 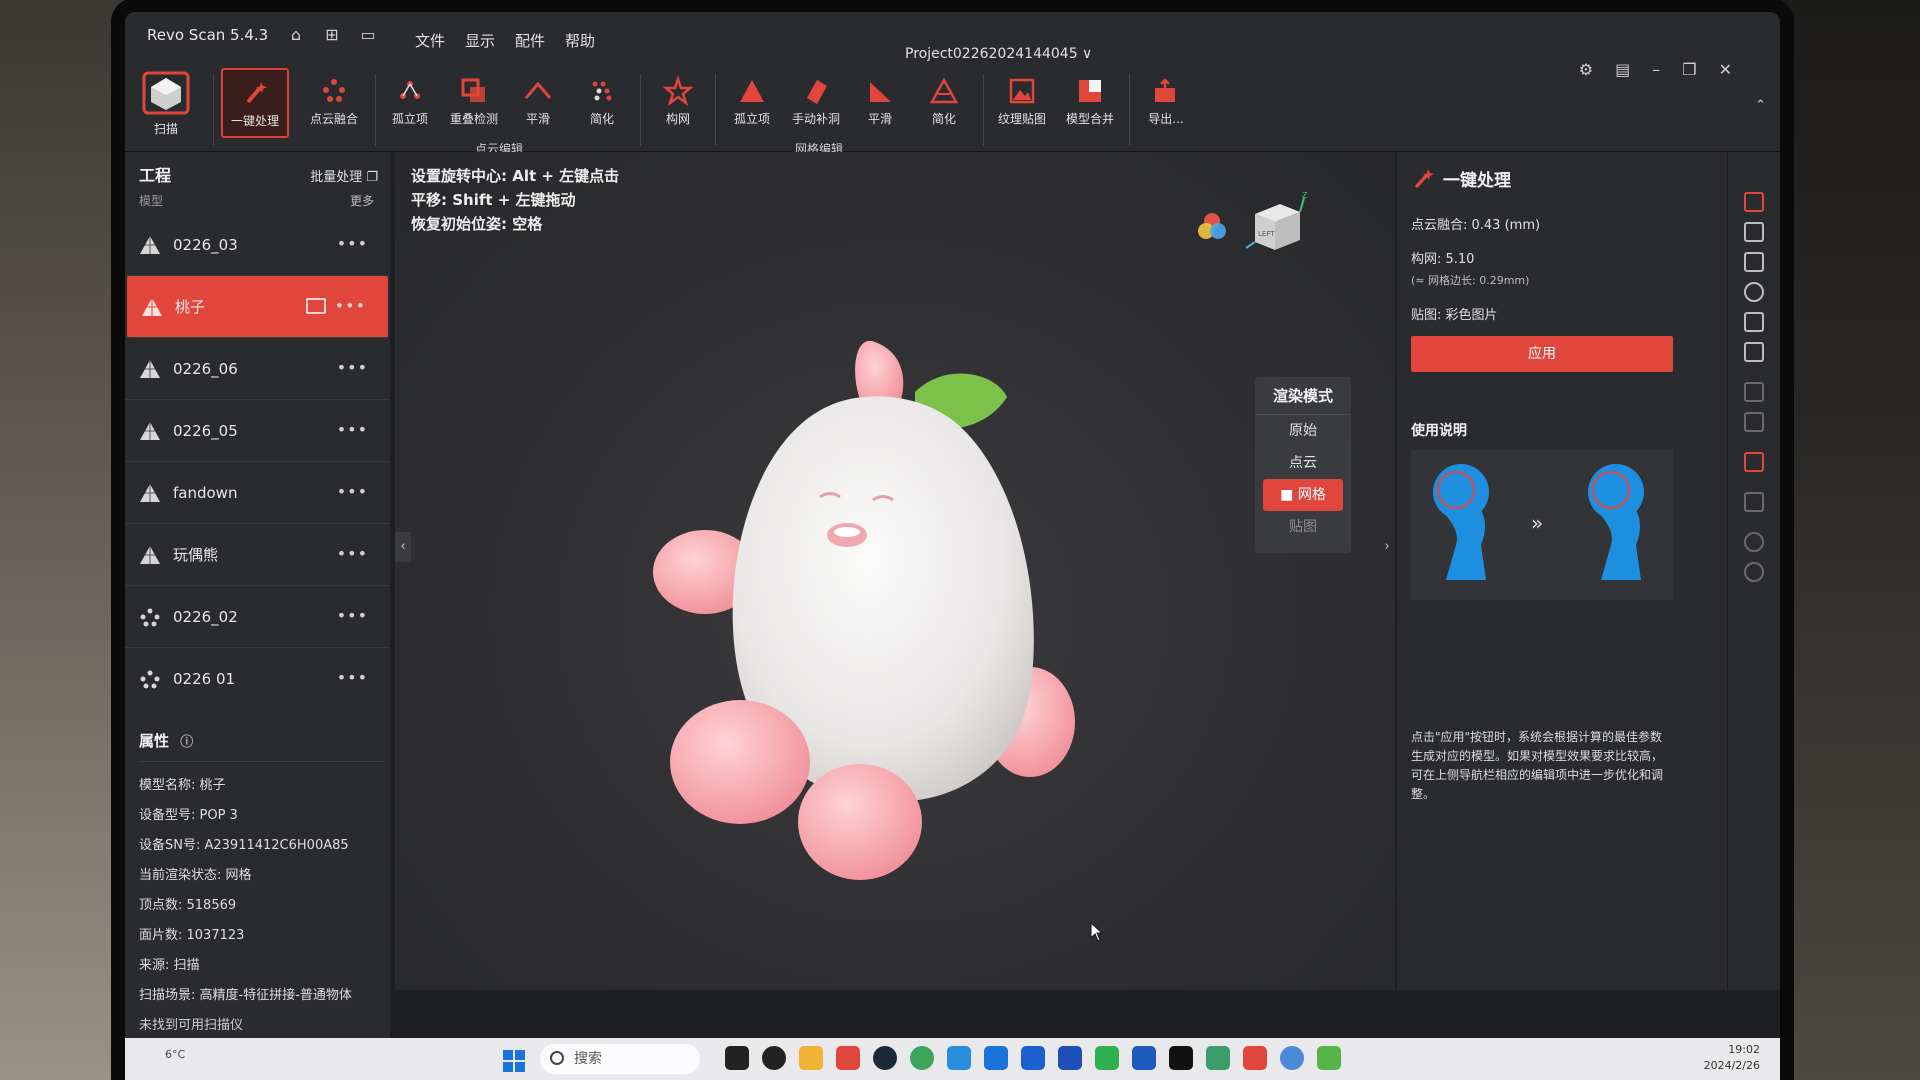 I want to click on simplify-mesh-icon, so click(x=944, y=90).